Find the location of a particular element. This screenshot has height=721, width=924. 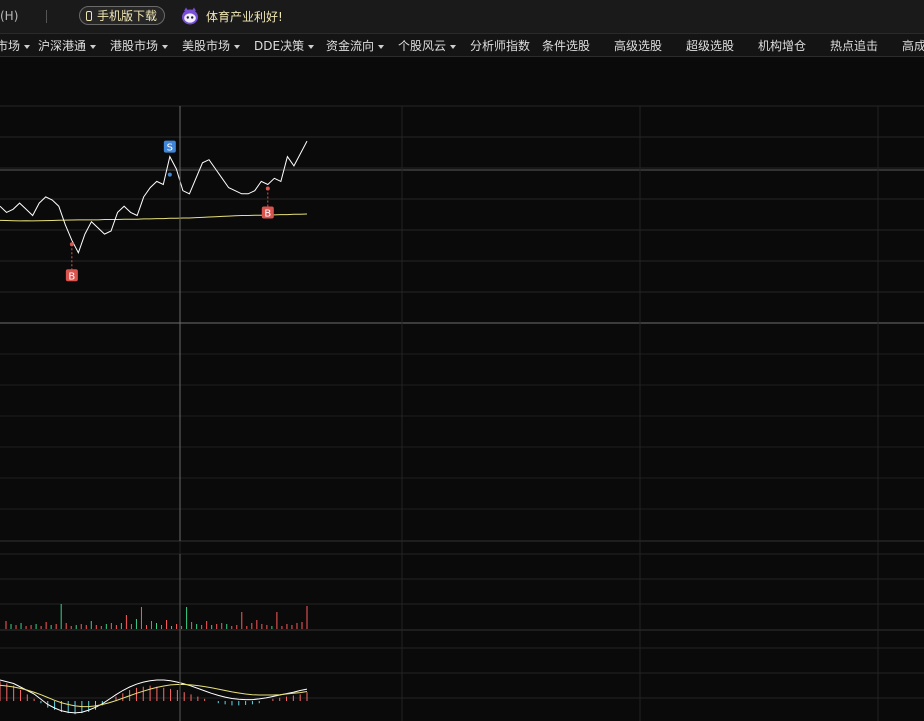

menu-item-label: 高级选股 is located at coordinates (638, 46).